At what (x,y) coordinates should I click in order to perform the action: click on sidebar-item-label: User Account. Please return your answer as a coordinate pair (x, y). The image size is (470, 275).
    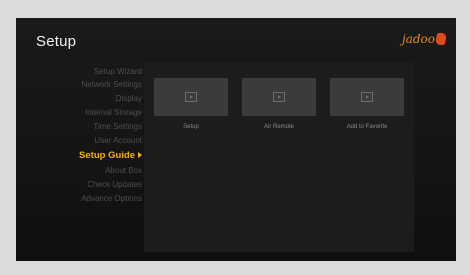
    Looking at the image, I should click on (118, 140).